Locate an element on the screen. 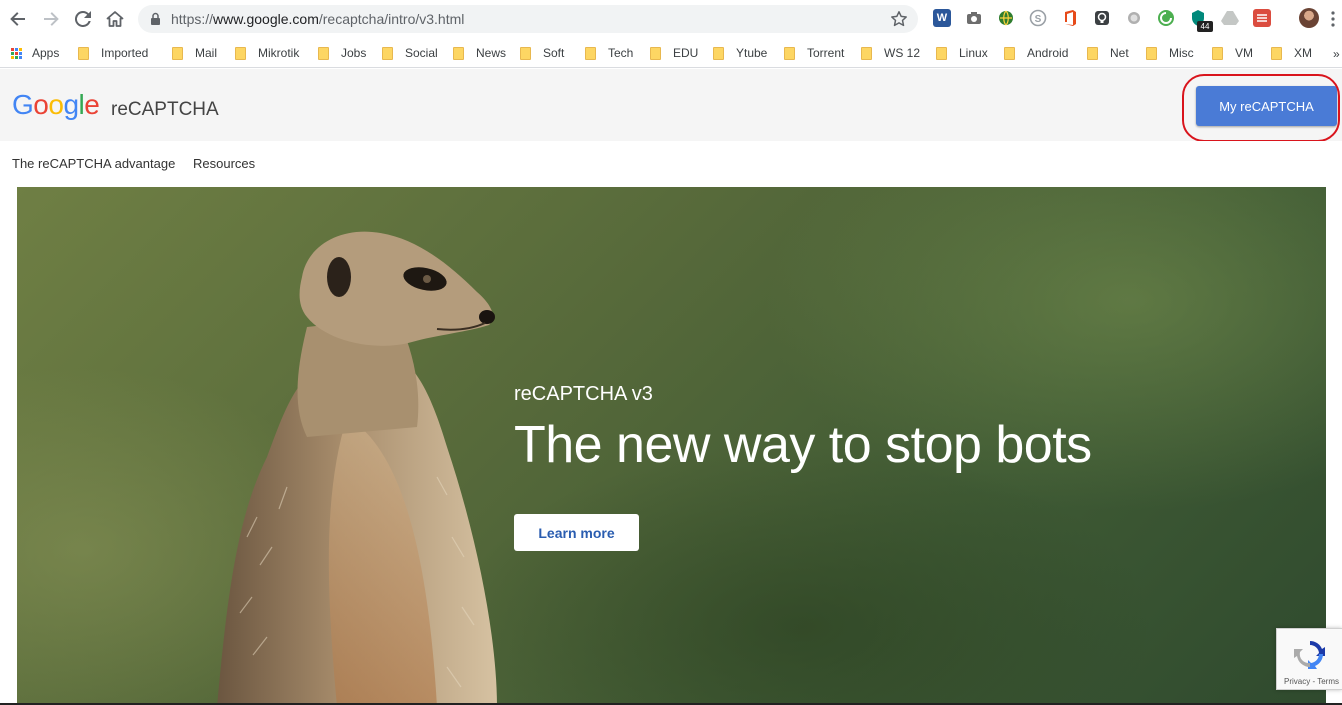 The image size is (1342, 705). camera-extension-icon is located at coordinates (974, 18).